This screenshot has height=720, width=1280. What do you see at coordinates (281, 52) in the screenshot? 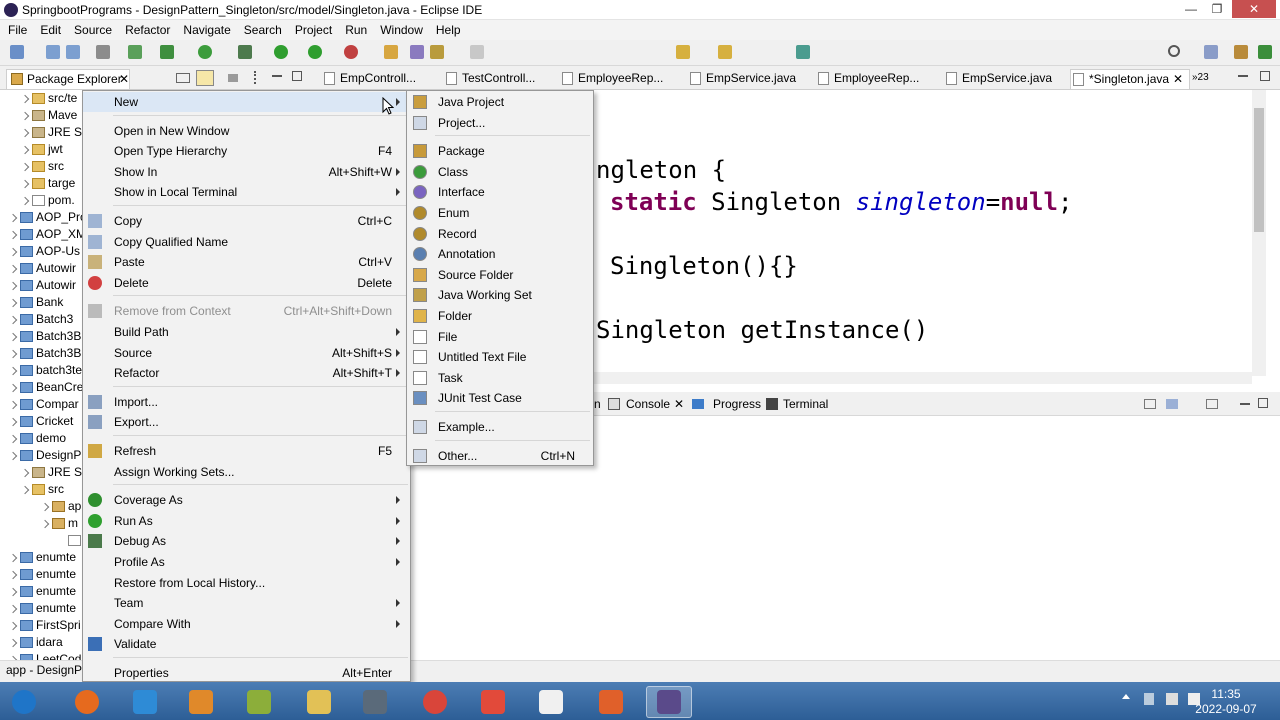
I see `run-icon` at bounding box center [281, 52].